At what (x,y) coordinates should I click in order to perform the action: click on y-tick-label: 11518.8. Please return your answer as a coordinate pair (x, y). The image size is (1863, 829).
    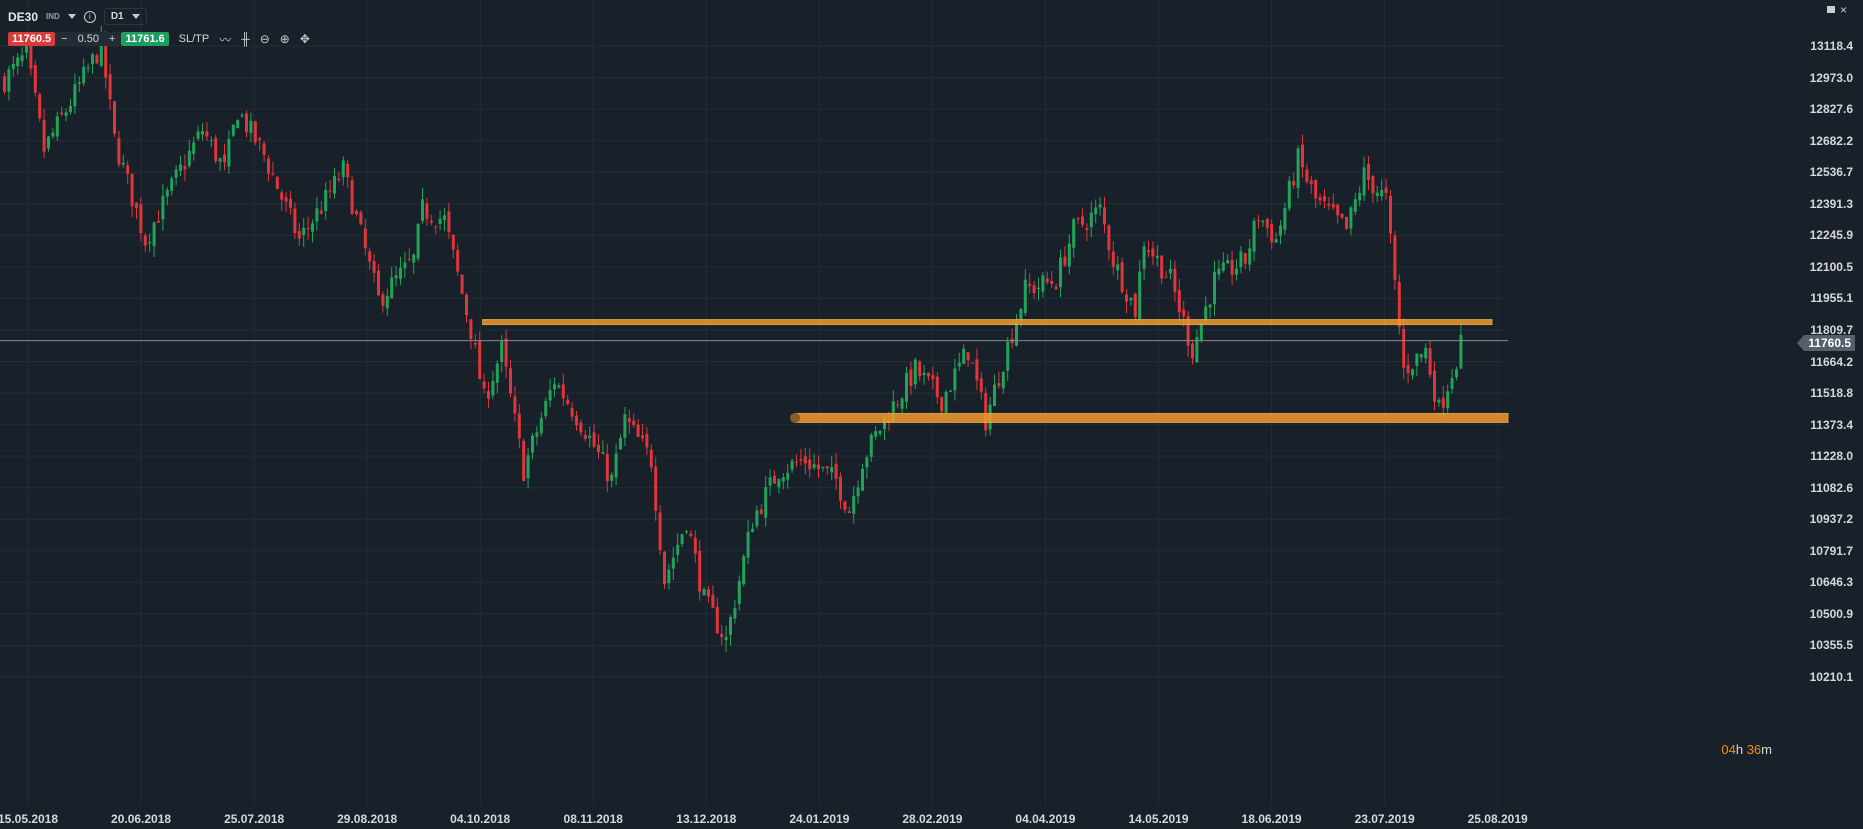
    Looking at the image, I should click on (1831, 393).